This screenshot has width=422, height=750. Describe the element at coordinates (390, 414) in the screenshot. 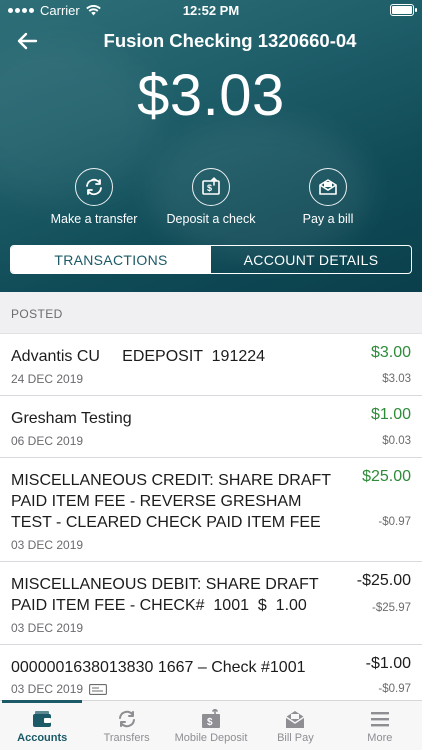

I see `transaction-amount: $1.00` at that location.